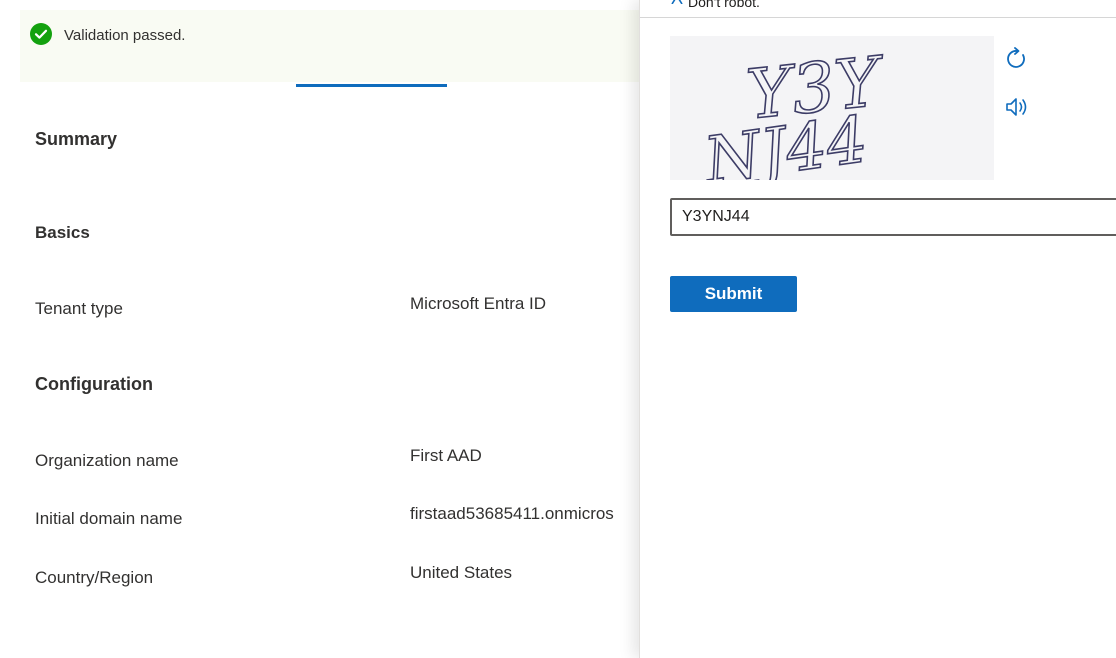  Describe the element at coordinates (41, 34) in the screenshot. I see `check-circle-icon` at that location.